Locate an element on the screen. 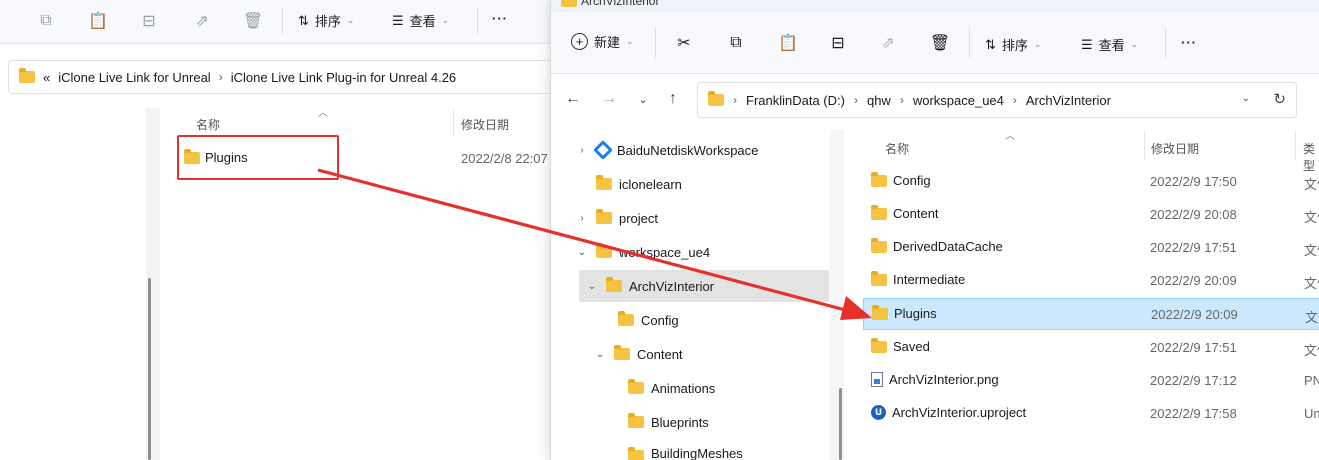 Image resolution: width=1319 pixels, height=460 pixels. breadcrumb-item: iClone Live Link Plug-in for Unreal 4.26 is located at coordinates (343, 77).